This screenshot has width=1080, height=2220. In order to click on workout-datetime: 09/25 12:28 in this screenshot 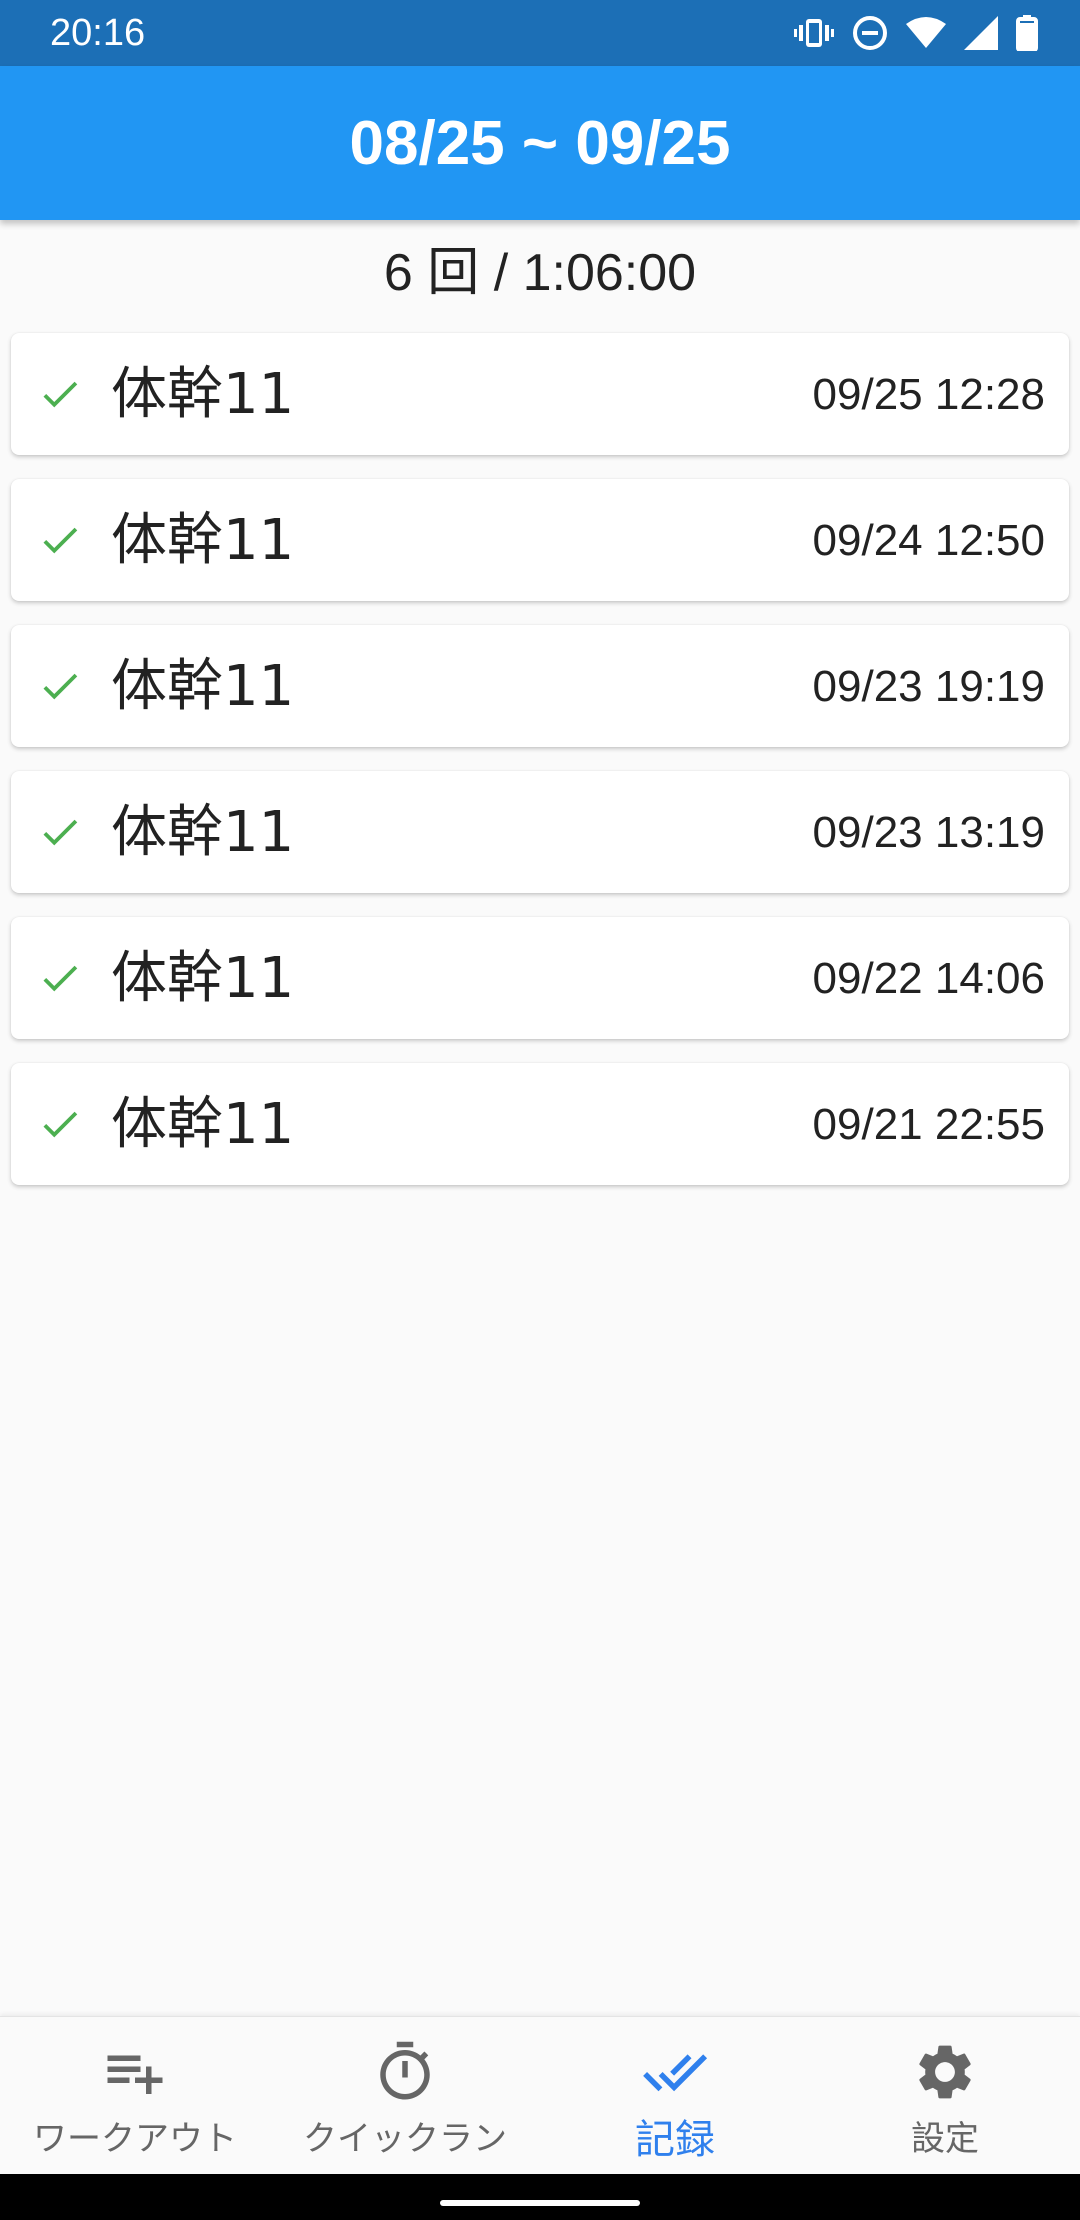, I will do `click(928, 394)`.